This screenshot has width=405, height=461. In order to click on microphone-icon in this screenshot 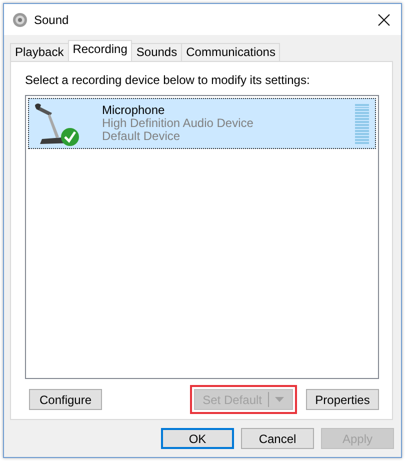, I will do `click(57, 123)`.